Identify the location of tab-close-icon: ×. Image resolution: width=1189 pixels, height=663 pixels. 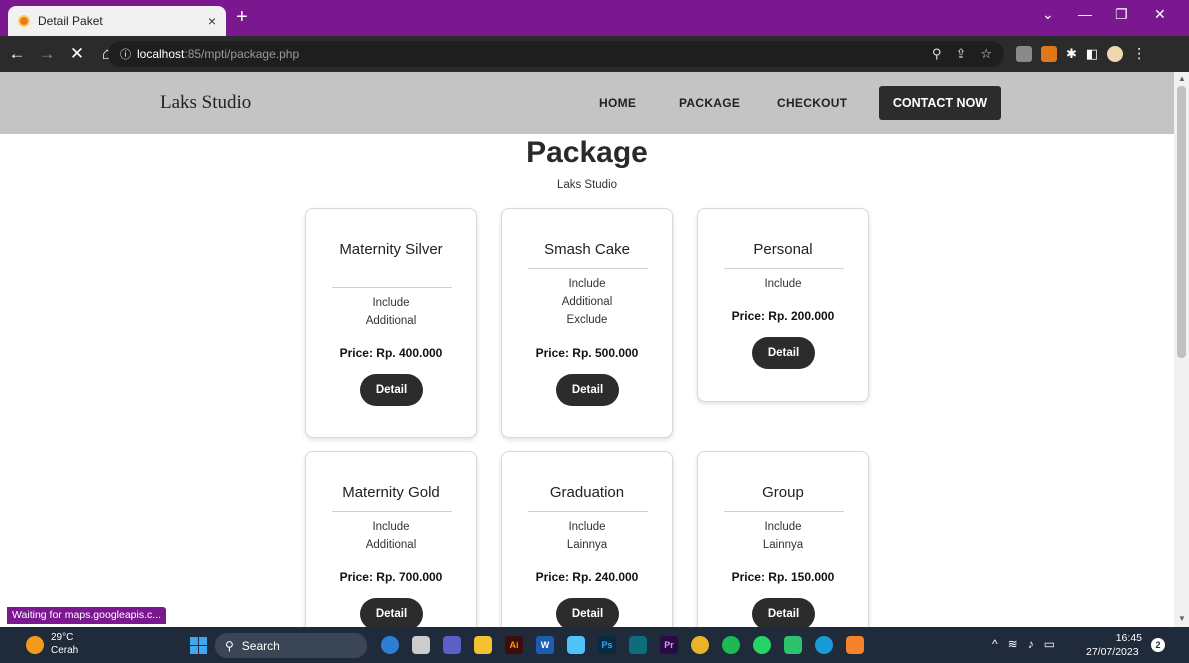
(212, 21).